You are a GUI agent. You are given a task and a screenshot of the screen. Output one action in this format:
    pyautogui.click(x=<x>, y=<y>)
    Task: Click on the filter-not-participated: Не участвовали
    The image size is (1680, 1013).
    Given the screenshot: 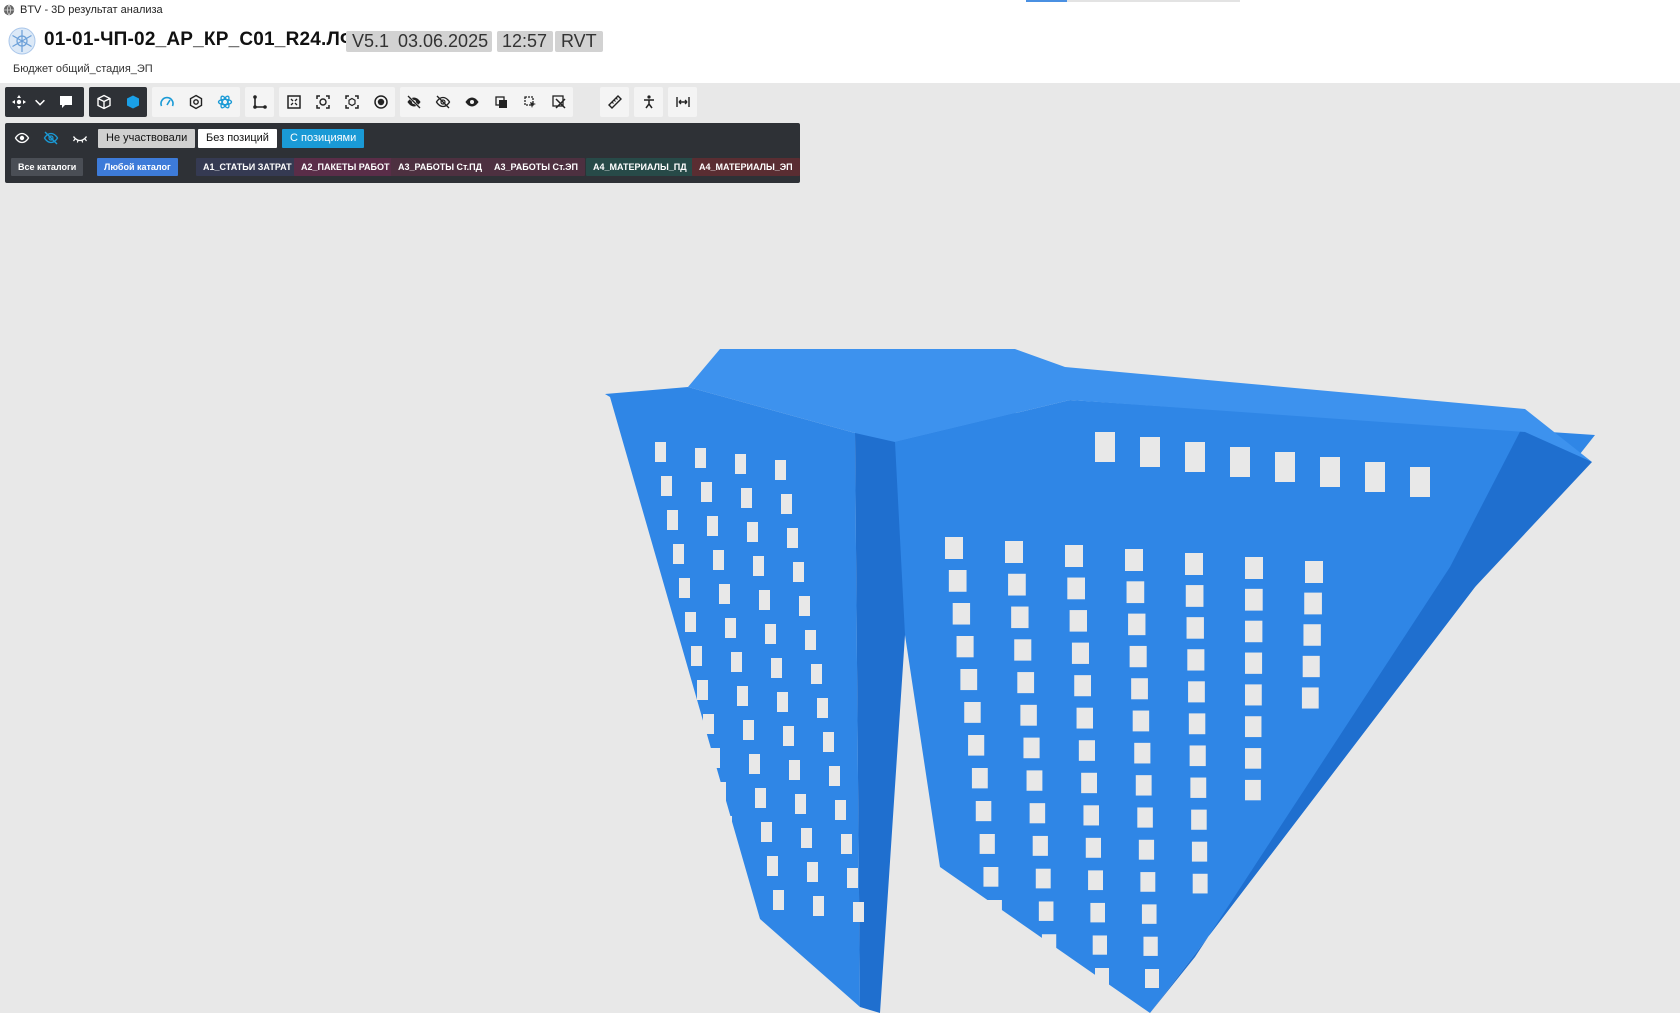 What is the action you would take?
    pyautogui.click(x=147, y=138)
    